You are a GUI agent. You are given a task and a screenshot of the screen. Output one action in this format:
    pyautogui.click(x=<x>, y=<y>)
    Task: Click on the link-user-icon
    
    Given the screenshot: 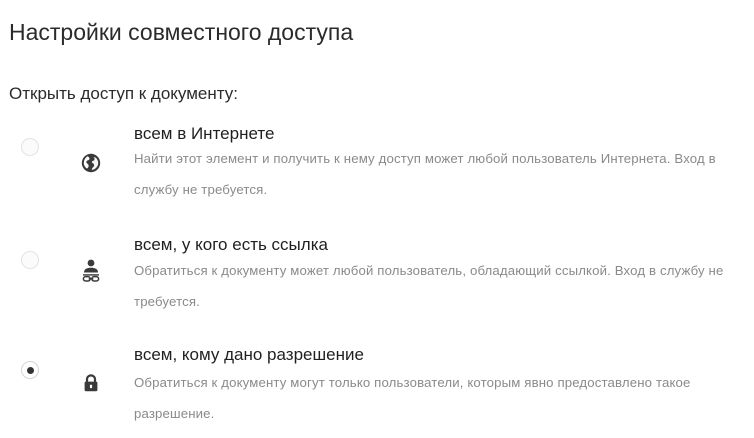 What is the action you would take?
    pyautogui.click(x=91, y=270)
    